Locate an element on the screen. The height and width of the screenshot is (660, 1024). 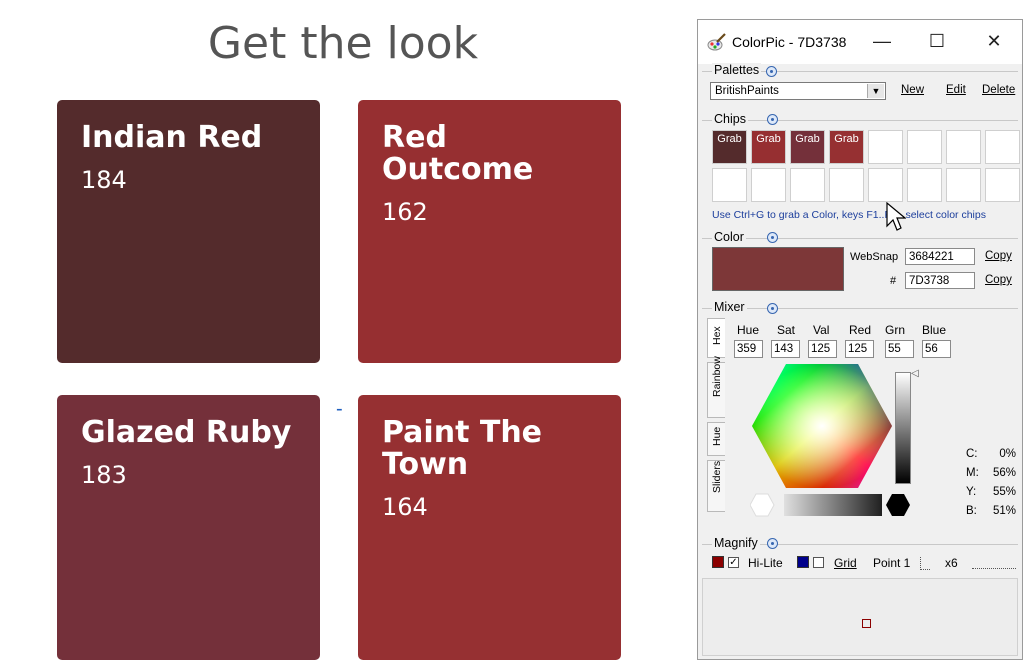
delete-palette-button: Delete is located at coordinates (998, 90).